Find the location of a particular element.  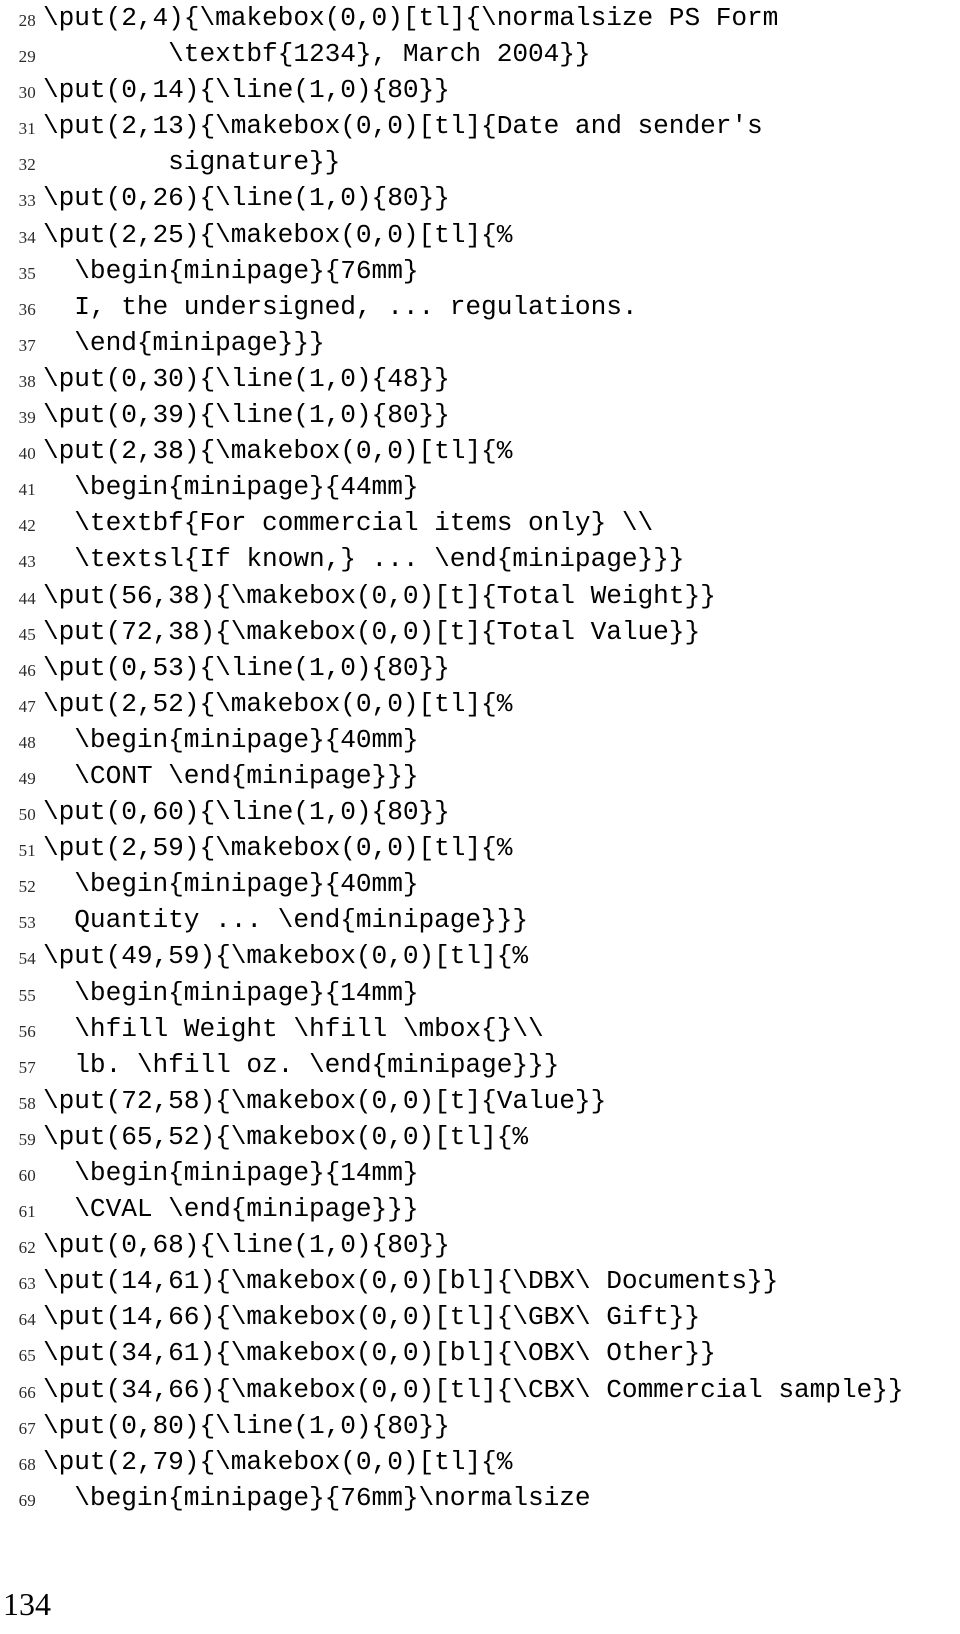

line-number: 63 is located at coordinates (27, 1284).